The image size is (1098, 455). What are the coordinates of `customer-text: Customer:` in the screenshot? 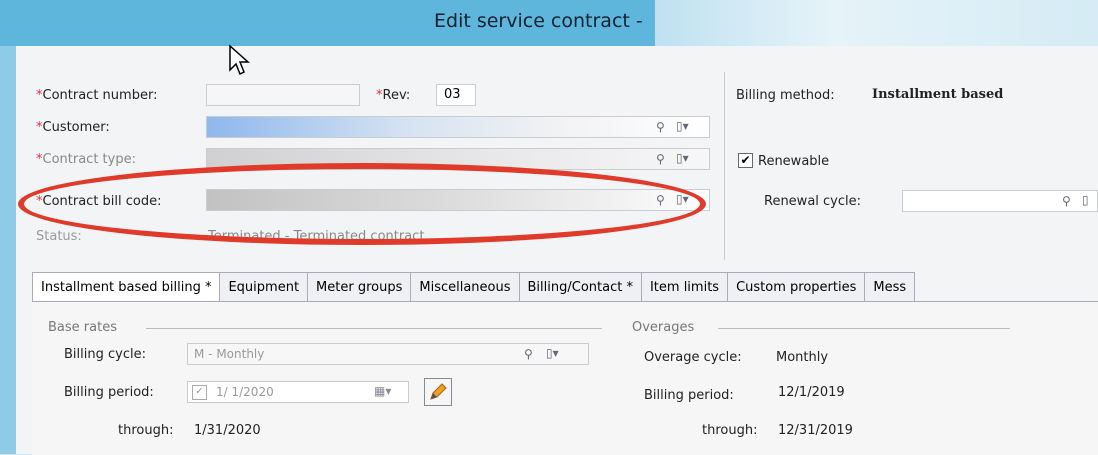 It's located at (76, 127).